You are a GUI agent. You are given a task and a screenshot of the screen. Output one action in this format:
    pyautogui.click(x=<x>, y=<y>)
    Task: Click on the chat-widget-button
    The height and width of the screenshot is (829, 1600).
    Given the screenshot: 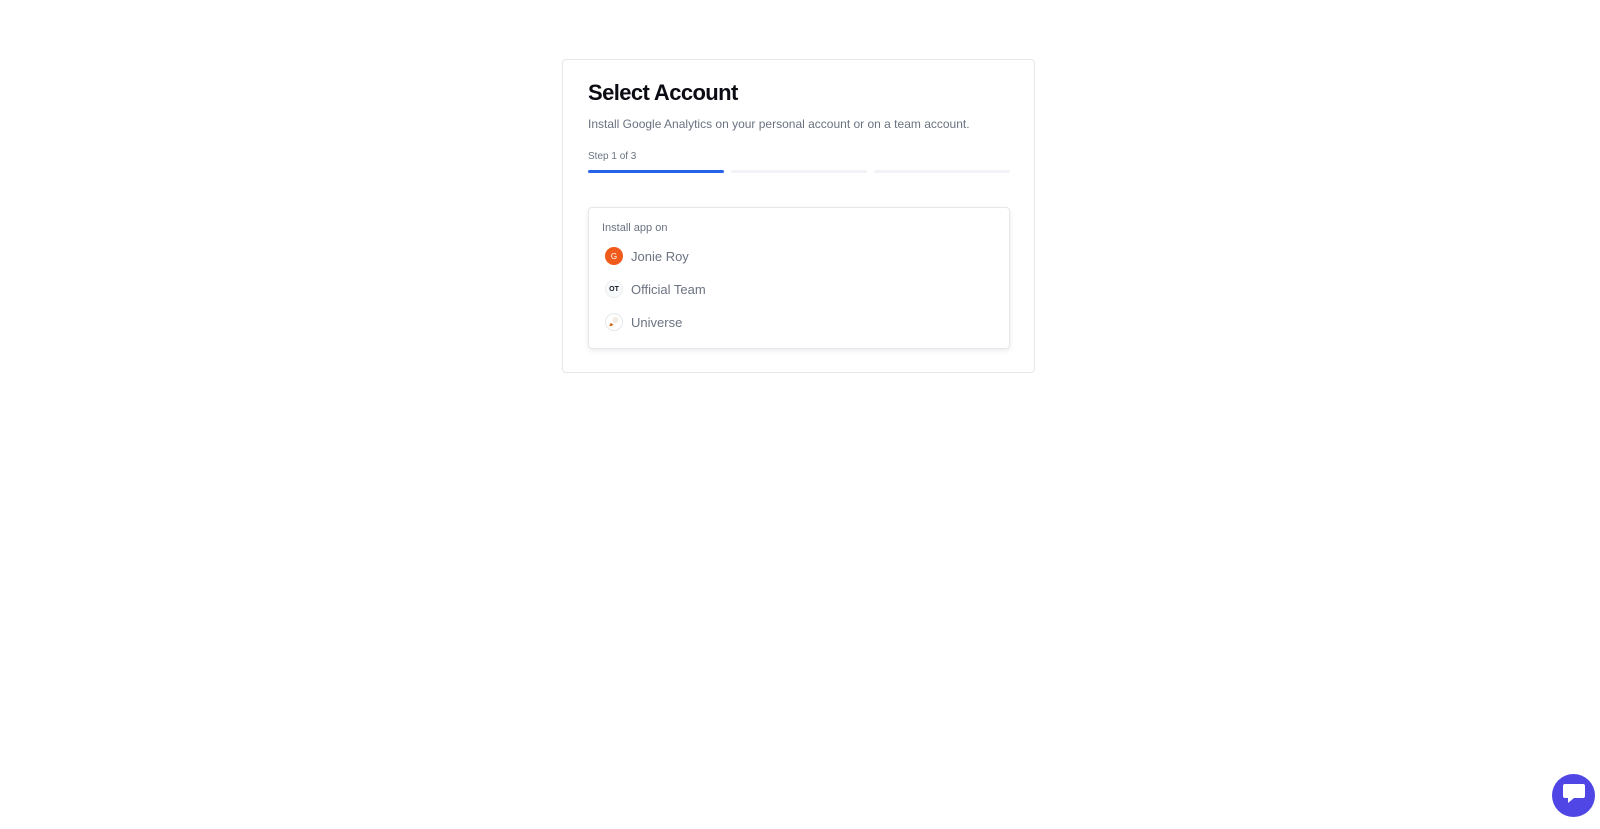 What is the action you would take?
    pyautogui.click(x=1573, y=795)
    